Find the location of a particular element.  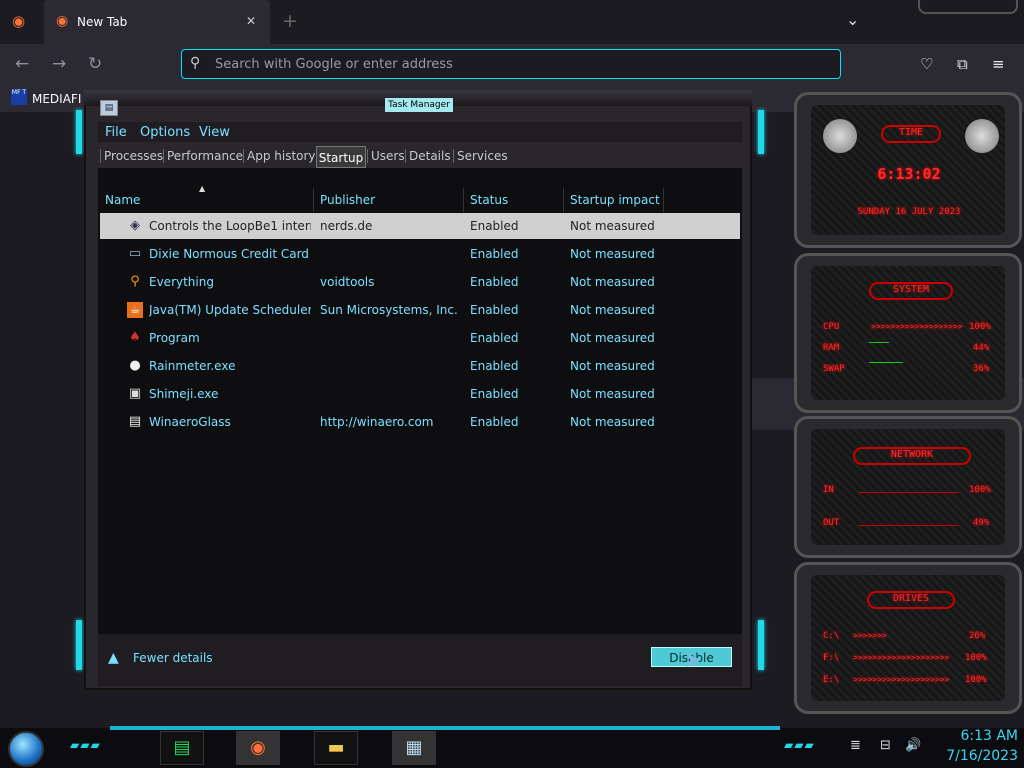

row-name: Java(TM) Update Scheduler is located at coordinates (230, 310).